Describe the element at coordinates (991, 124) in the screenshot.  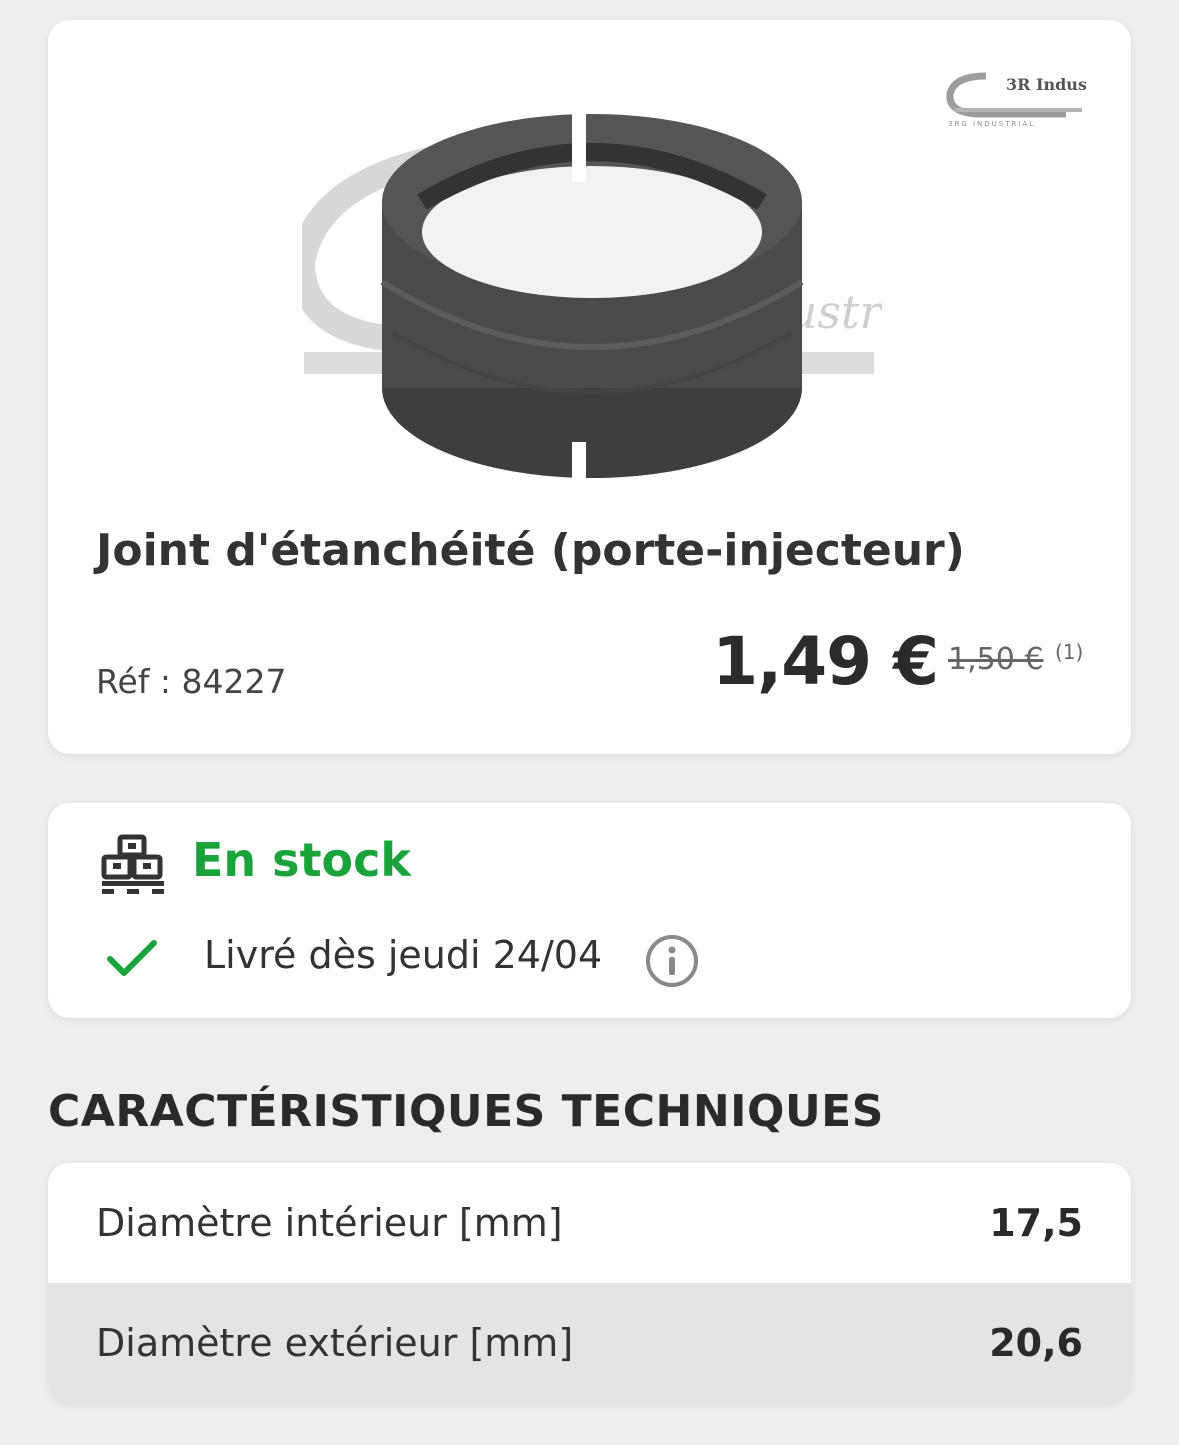
I see `brand-logo-subtext: 3RG INDUSTRIAL` at that location.